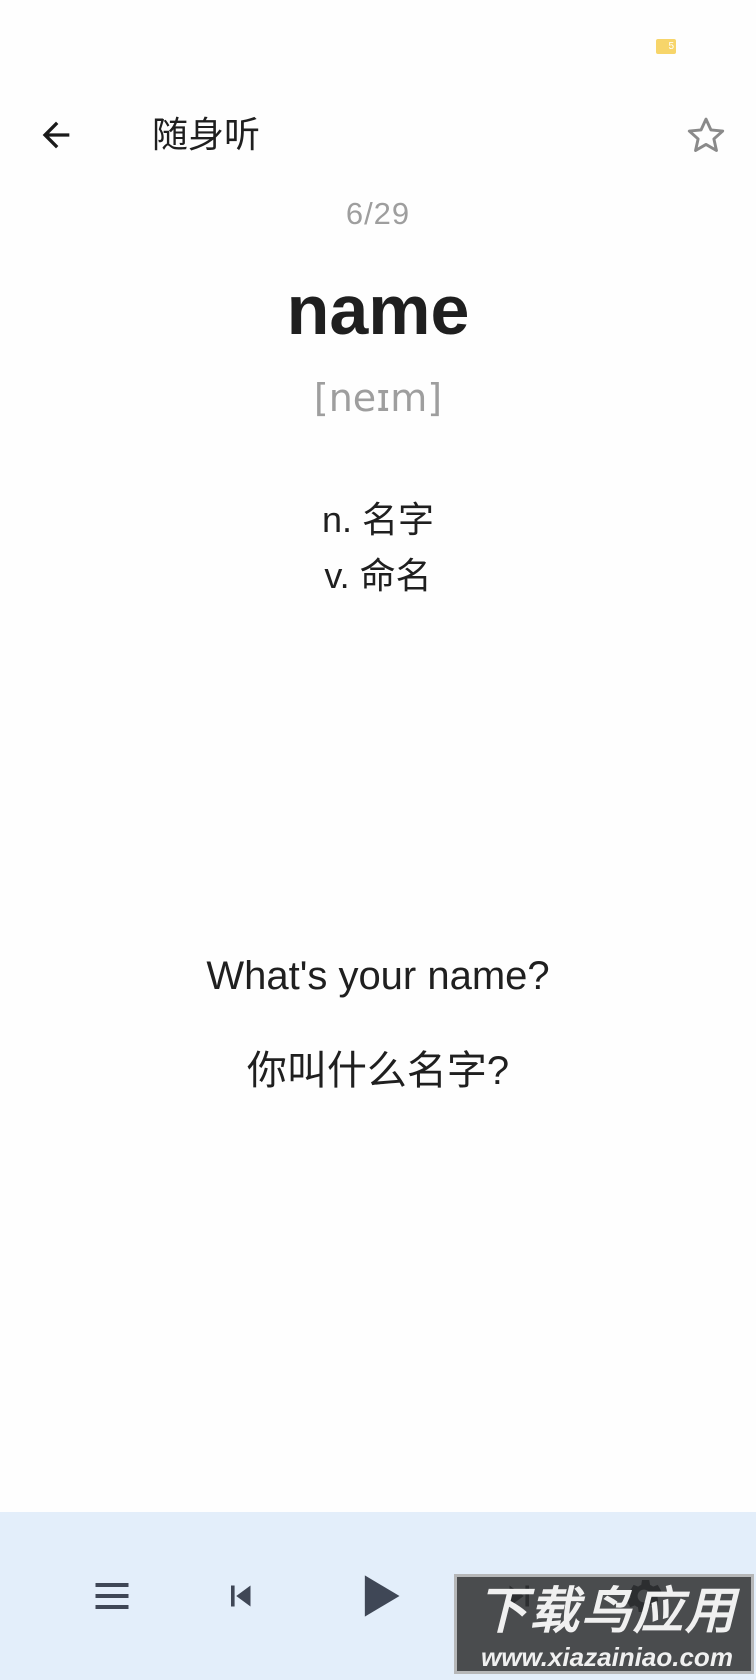 The height and width of the screenshot is (1680, 756). I want to click on example-sentence-zh: 你叫什么名字?, so click(378, 1071).